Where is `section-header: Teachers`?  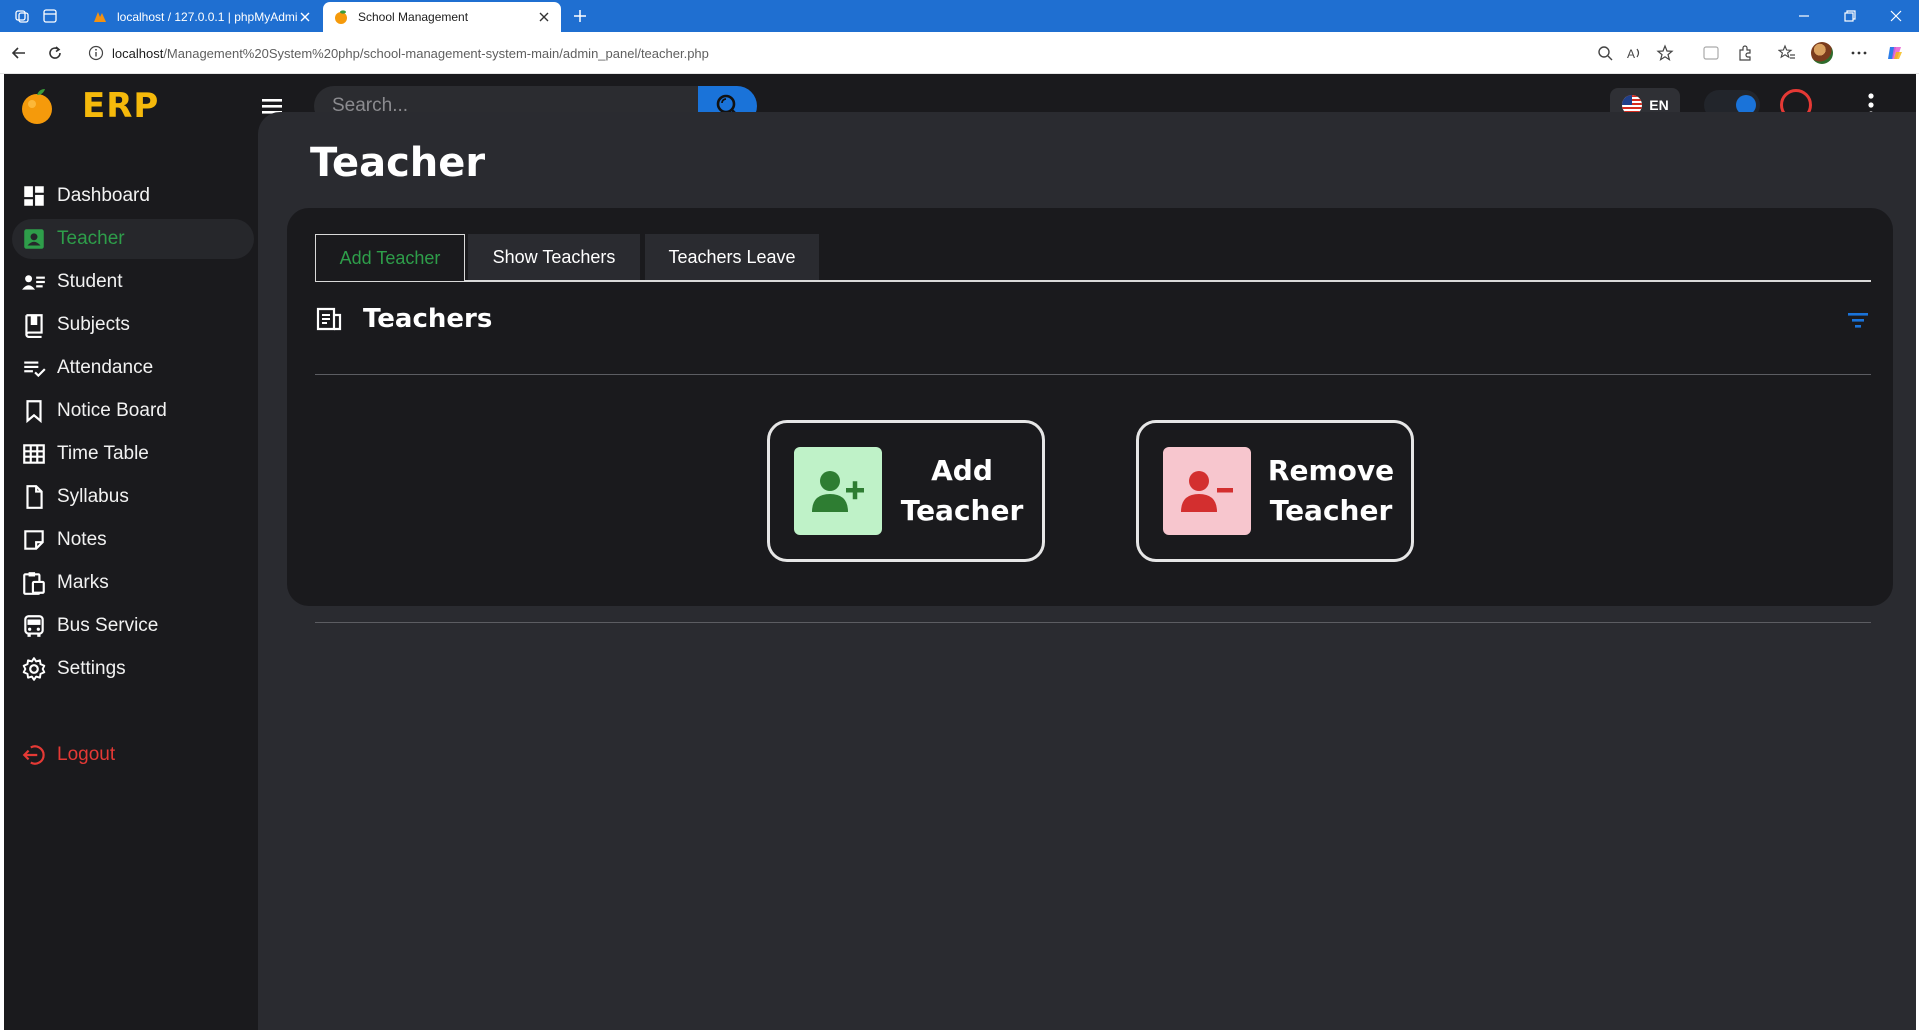
section-header: Teachers is located at coordinates (403, 319).